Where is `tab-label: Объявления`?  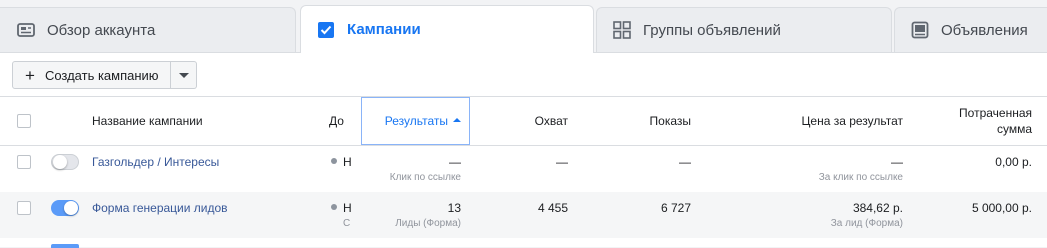 tab-label: Объявления is located at coordinates (984, 30).